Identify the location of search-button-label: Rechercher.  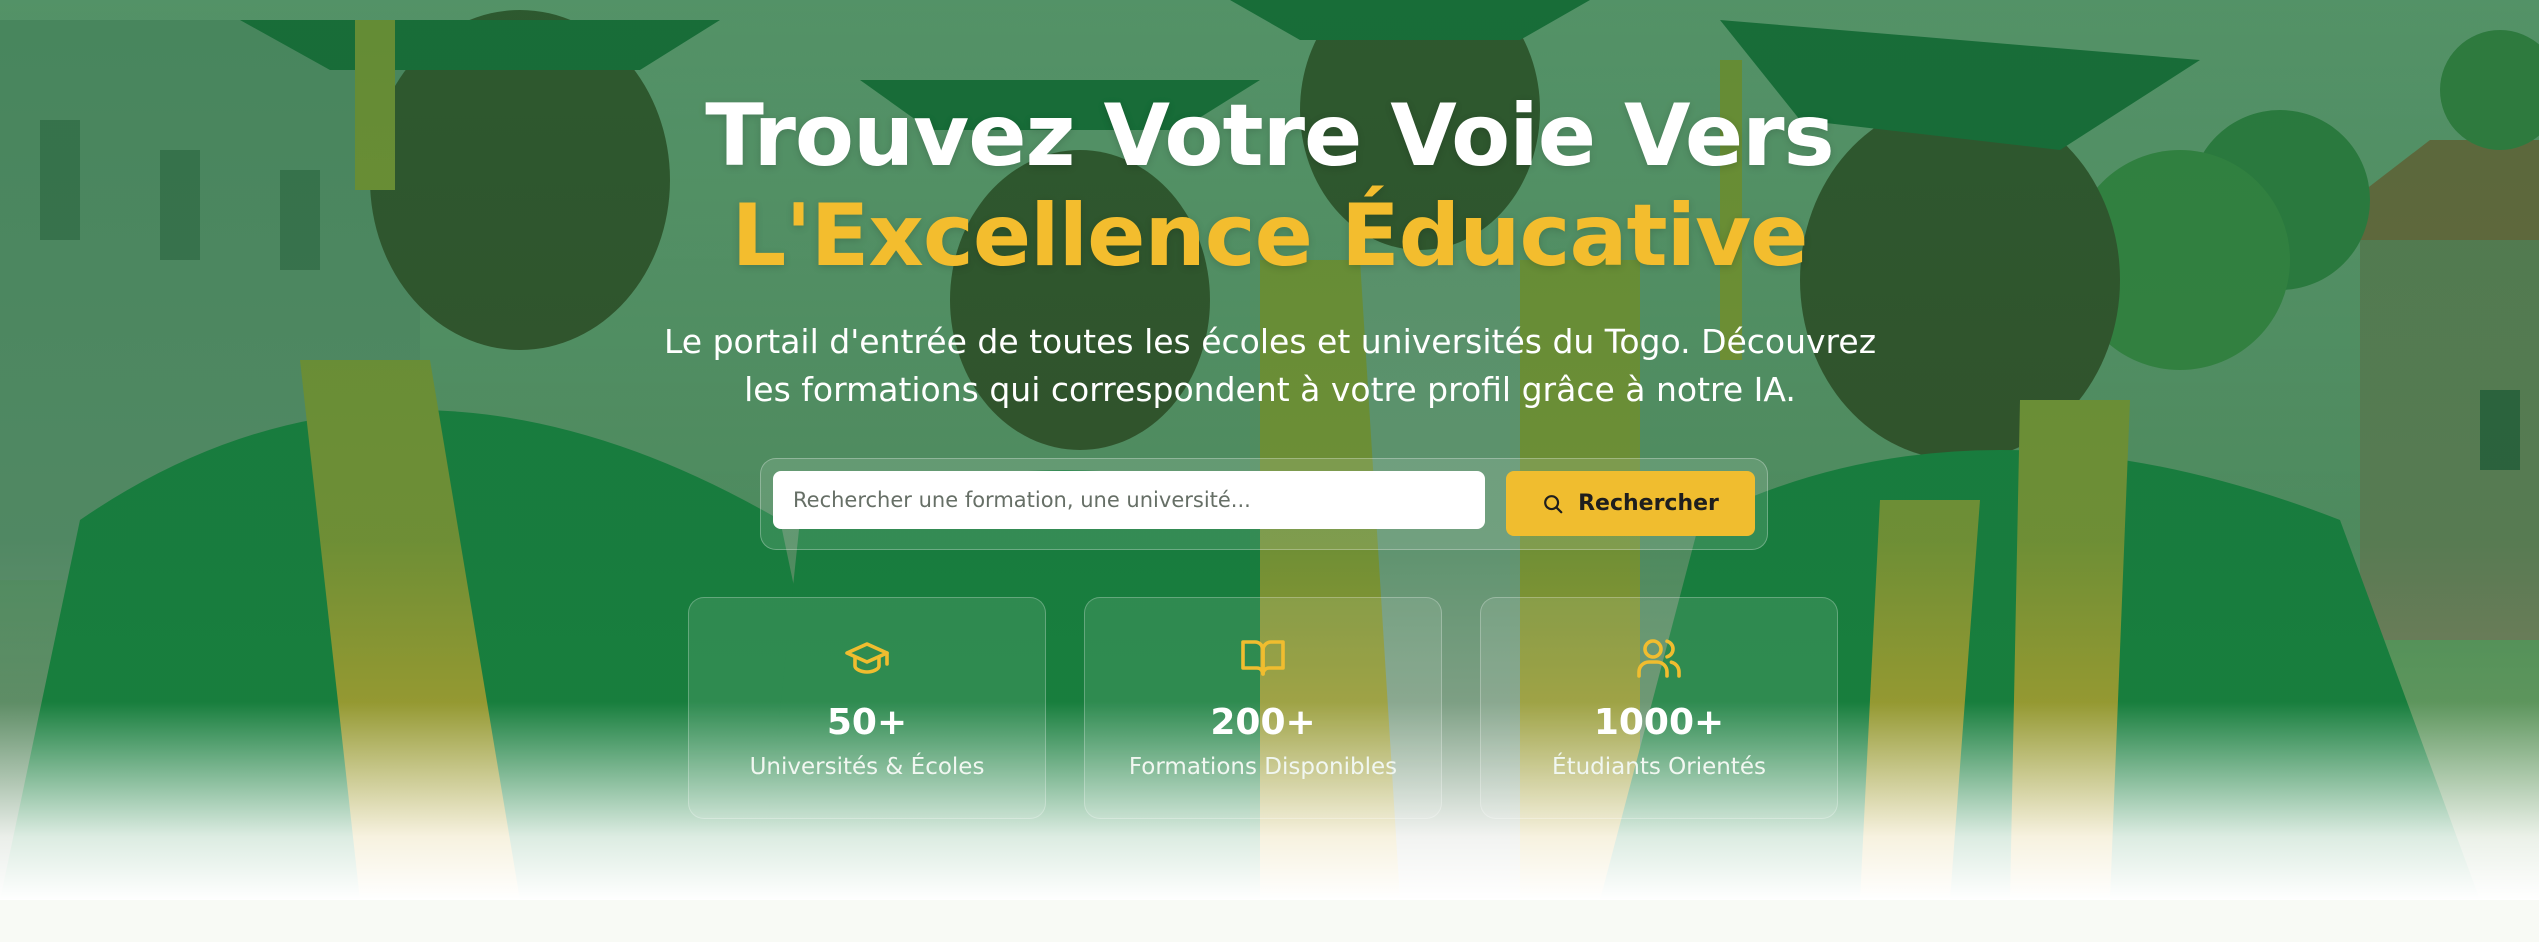
(1648, 503).